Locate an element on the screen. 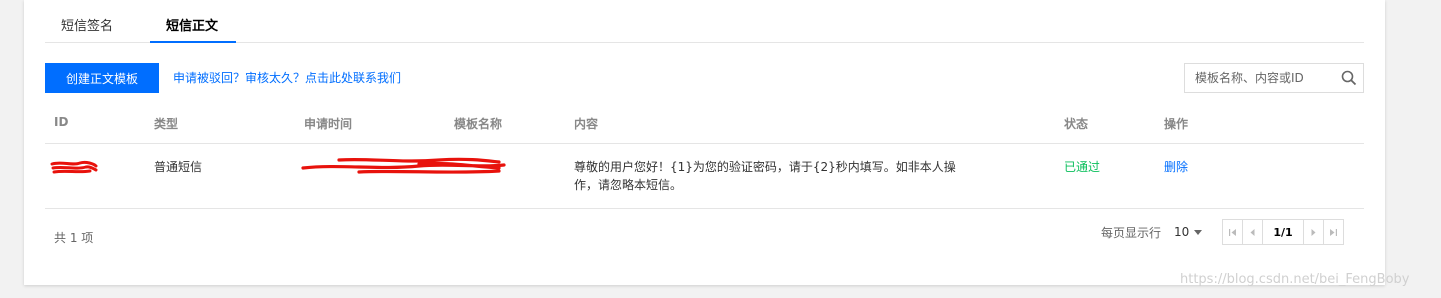 The height and width of the screenshot is (298, 1441). page-size-select: 10 is located at coordinates (1188, 232).